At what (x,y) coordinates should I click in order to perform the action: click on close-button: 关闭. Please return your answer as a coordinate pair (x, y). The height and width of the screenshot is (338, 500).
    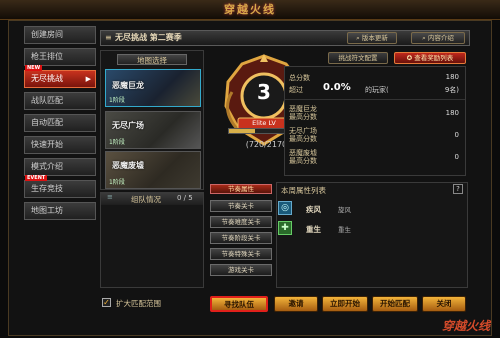
    Looking at the image, I should click on (444, 304).